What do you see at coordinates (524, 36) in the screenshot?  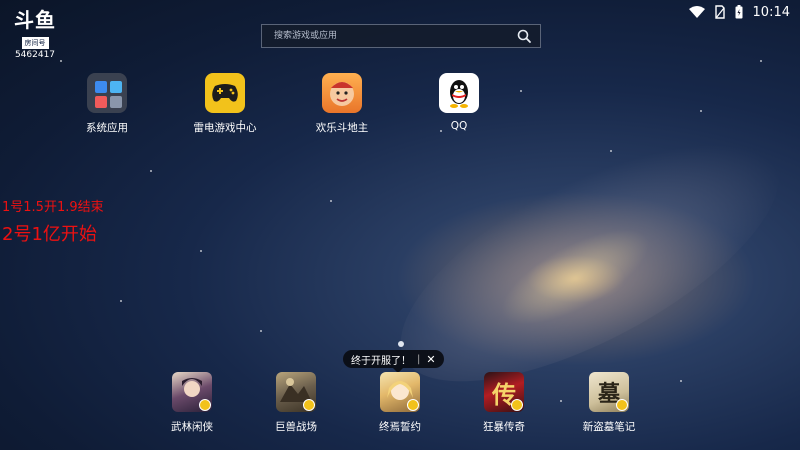 I see `search-icon` at bounding box center [524, 36].